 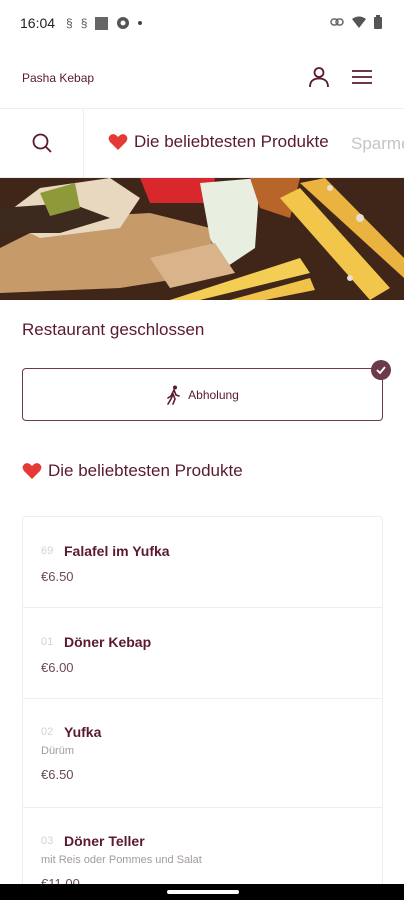 I want to click on tab-savings: Sparme, so click(x=377, y=144).